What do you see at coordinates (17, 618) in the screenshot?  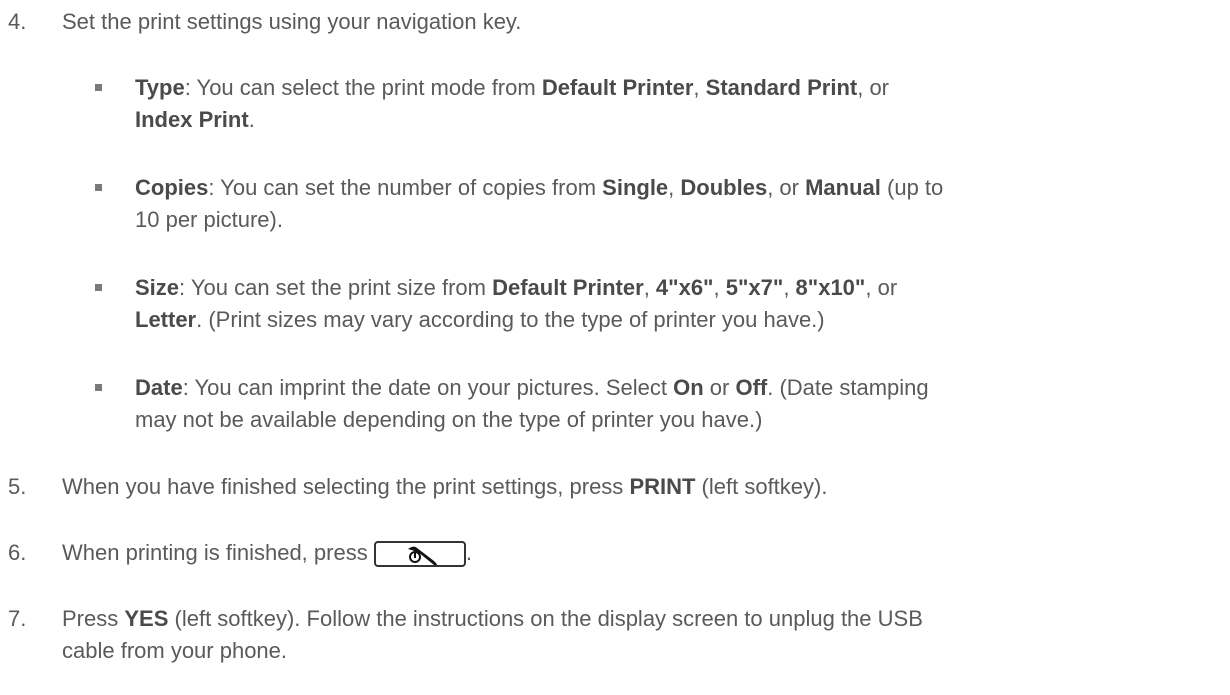 I see `step-number: 7.` at bounding box center [17, 618].